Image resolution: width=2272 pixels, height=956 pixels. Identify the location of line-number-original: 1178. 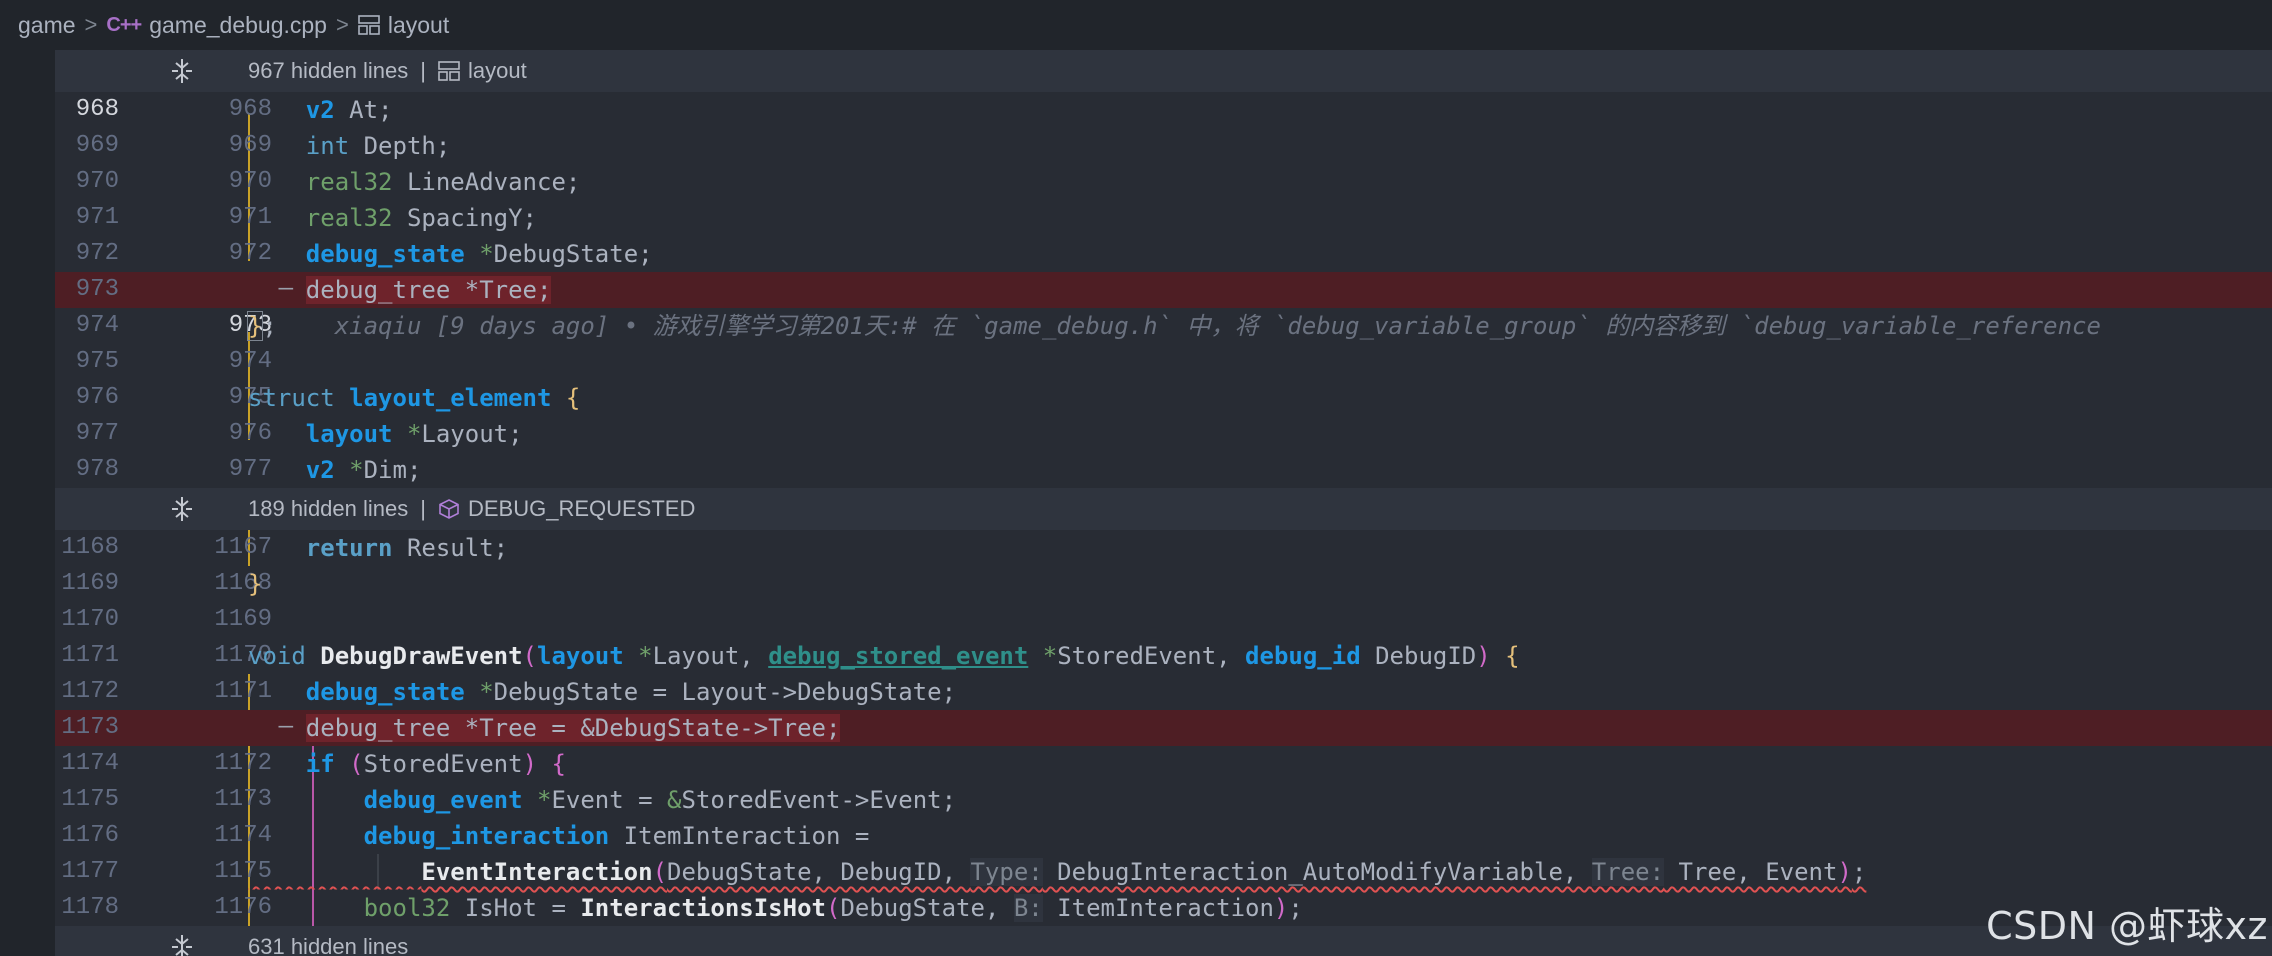
(90, 907).